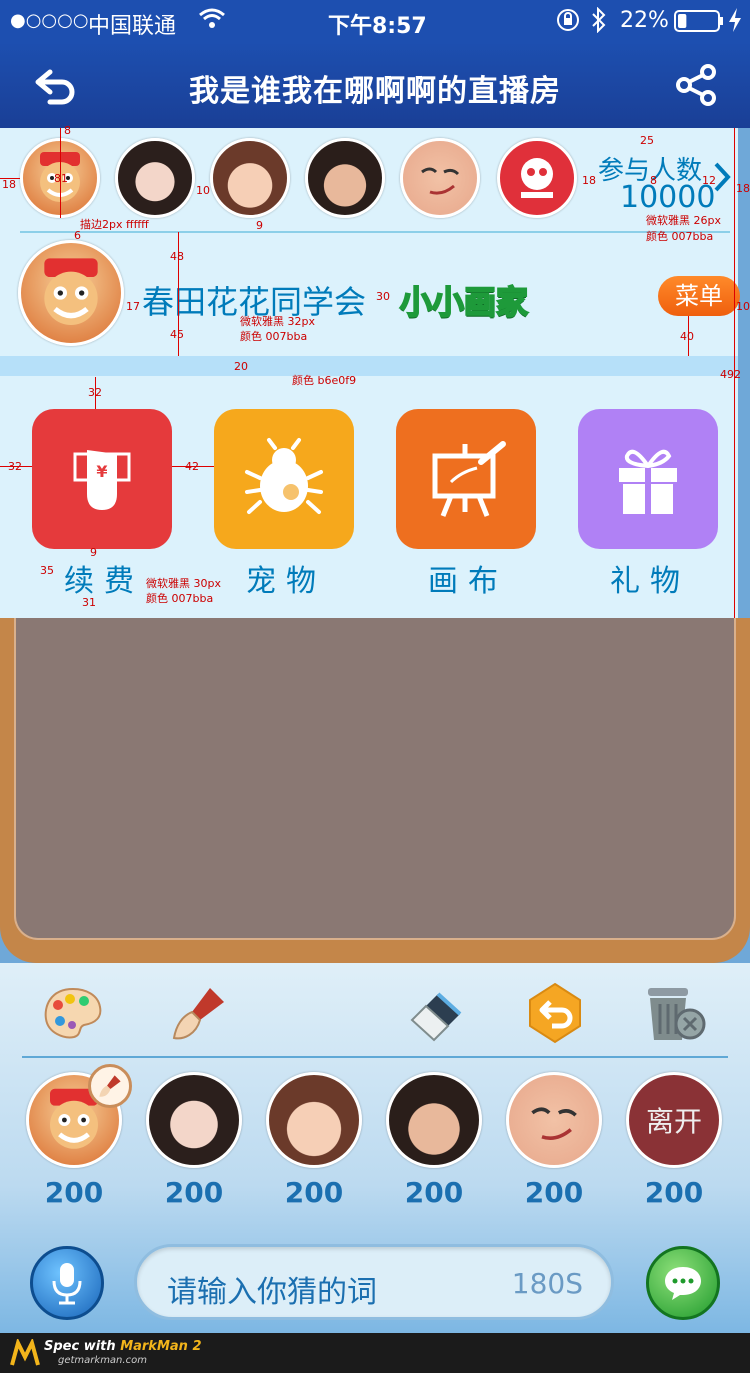 The width and height of the screenshot is (750, 1373). Describe the element at coordinates (375, 1057) in the screenshot. I see `tools-divider` at that location.